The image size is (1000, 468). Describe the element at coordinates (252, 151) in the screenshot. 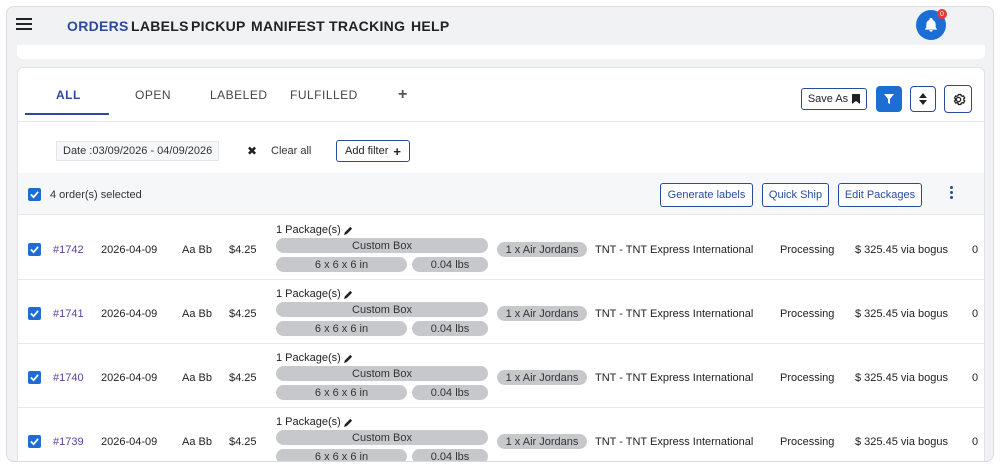

I see `close-icon: ✖` at that location.